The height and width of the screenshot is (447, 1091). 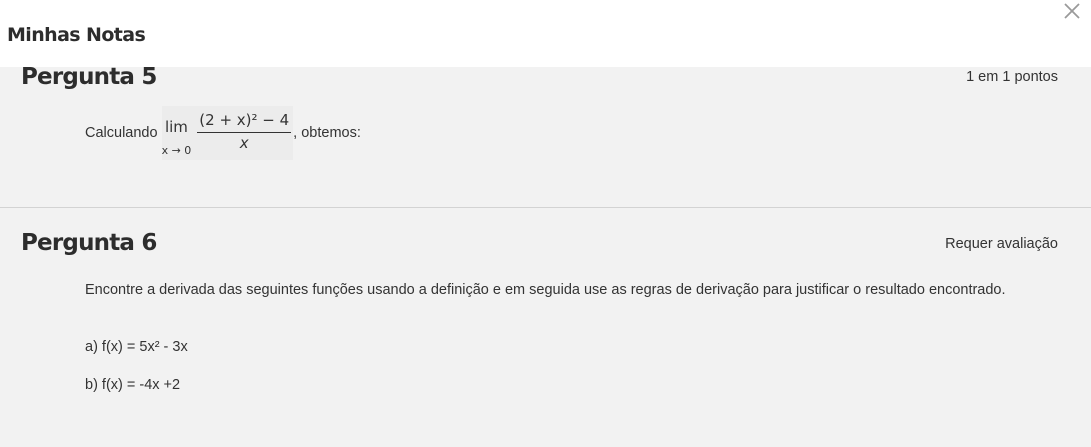 I want to click on question-item-a: a) f(x) = 5x² - 3x, so click(x=136, y=347).